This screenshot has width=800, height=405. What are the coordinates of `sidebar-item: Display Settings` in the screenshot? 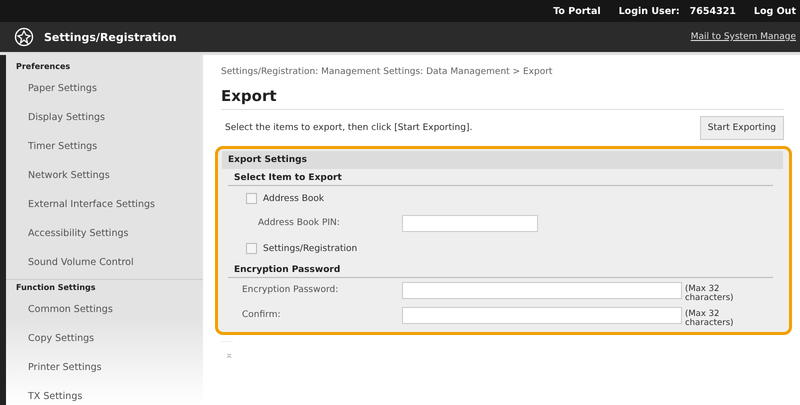 It's located at (104, 117).